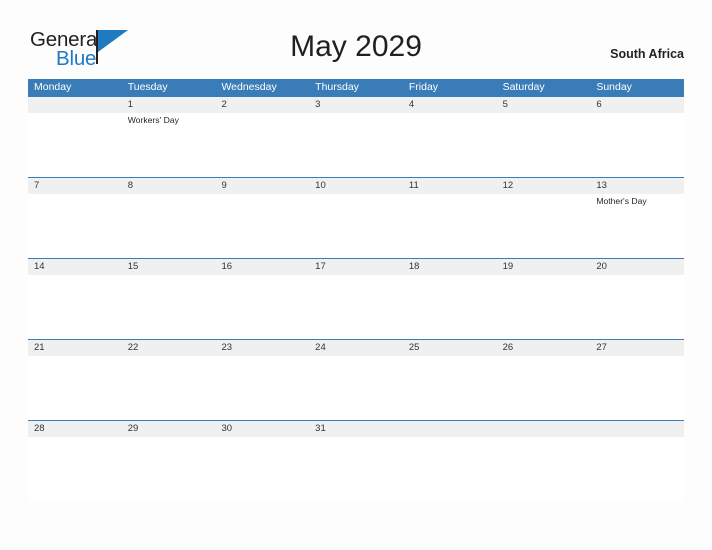 This screenshot has height=550, width=712. Describe the element at coordinates (356, 46) in the screenshot. I see `page-title: May 2029` at that location.